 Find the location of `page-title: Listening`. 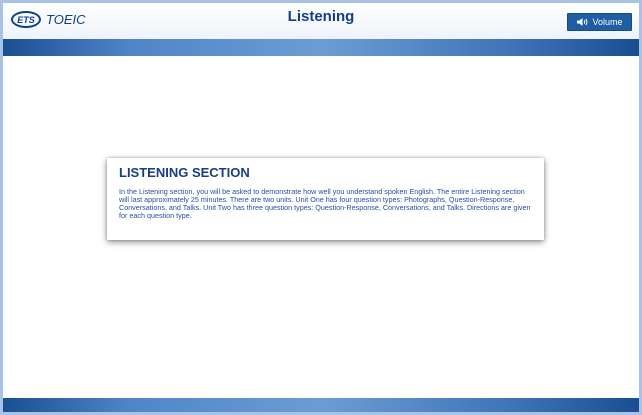

page-title: Listening is located at coordinates (321, 16).